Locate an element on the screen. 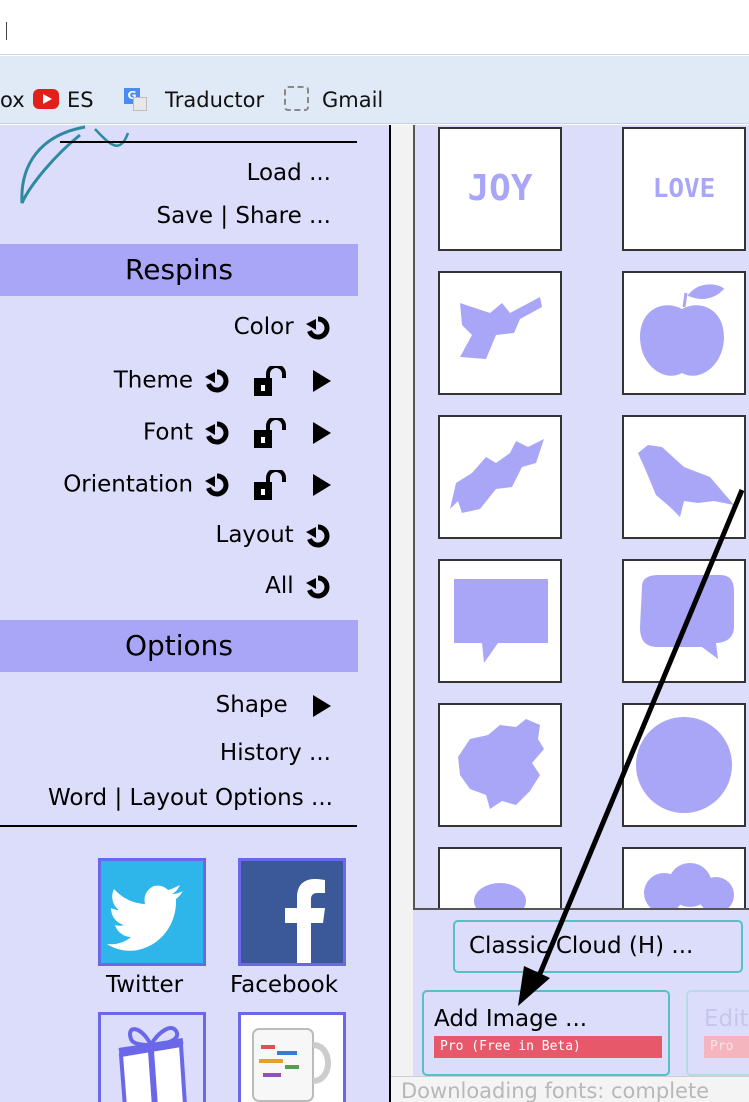  shape-joy-text: JOY is located at coordinates (500, 188).